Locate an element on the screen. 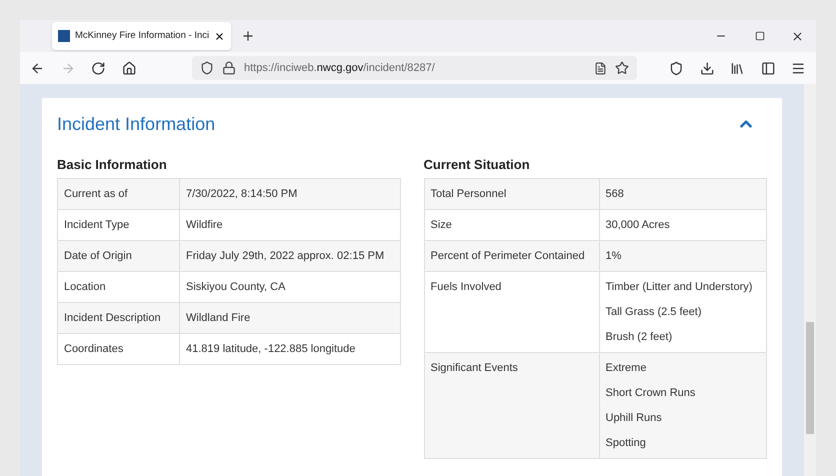  section-title: Incident Information is located at coordinates (136, 124).